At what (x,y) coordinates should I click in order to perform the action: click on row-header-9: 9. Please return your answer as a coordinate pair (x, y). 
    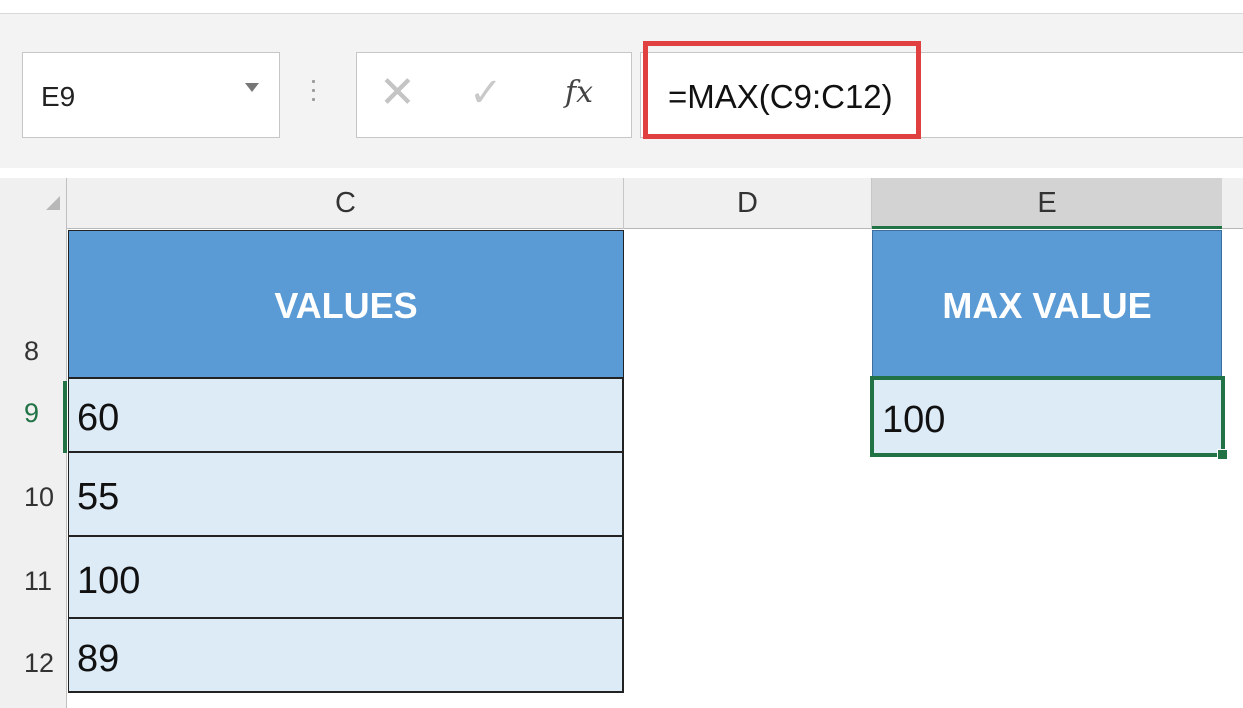
    Looking at the image, I should click on (33, 413).